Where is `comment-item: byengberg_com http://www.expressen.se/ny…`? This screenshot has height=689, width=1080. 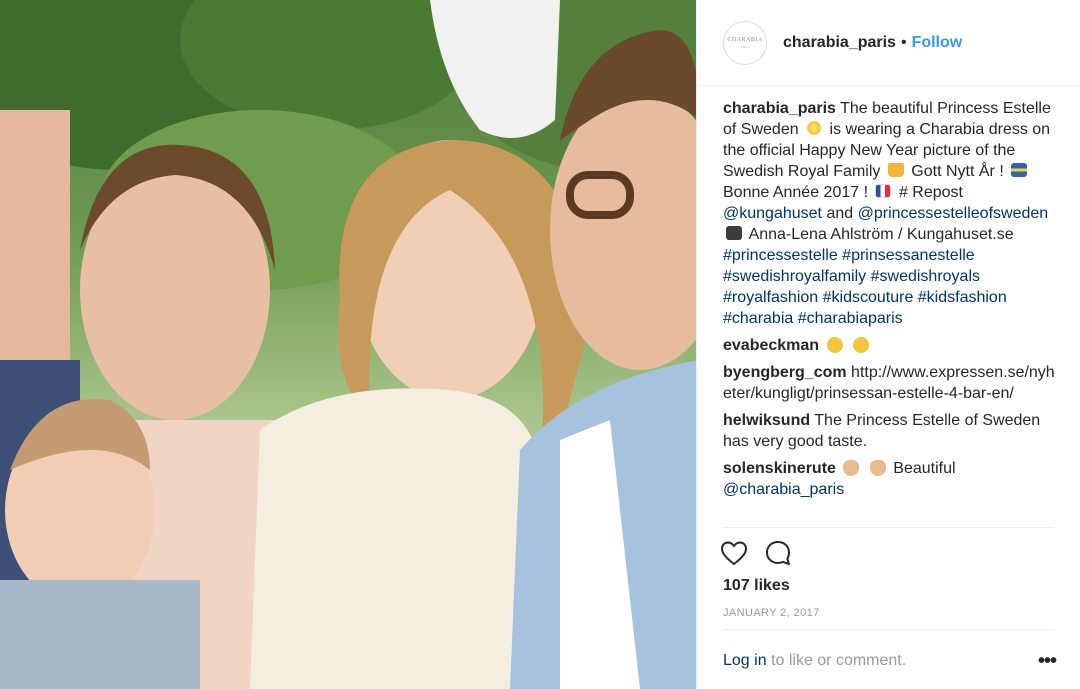
comment-item: byengberg_com http://www.expressen.se/ny… is located at coordinates (889, 383).